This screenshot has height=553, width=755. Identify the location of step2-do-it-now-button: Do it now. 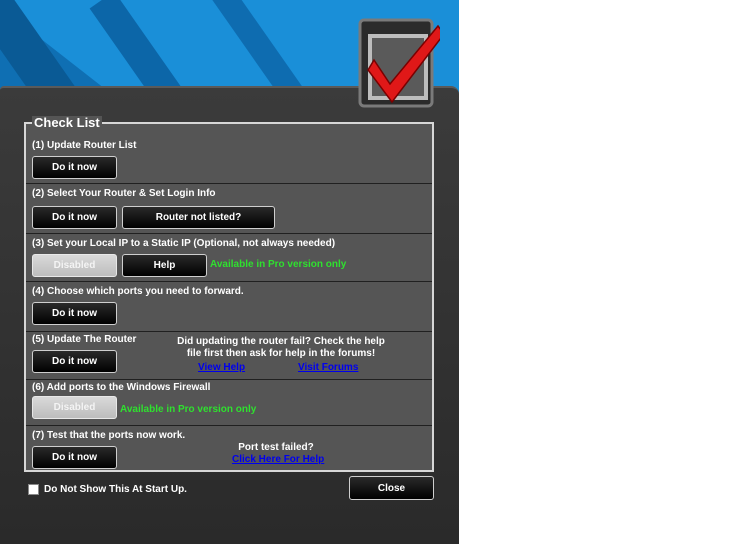
(74, 217).